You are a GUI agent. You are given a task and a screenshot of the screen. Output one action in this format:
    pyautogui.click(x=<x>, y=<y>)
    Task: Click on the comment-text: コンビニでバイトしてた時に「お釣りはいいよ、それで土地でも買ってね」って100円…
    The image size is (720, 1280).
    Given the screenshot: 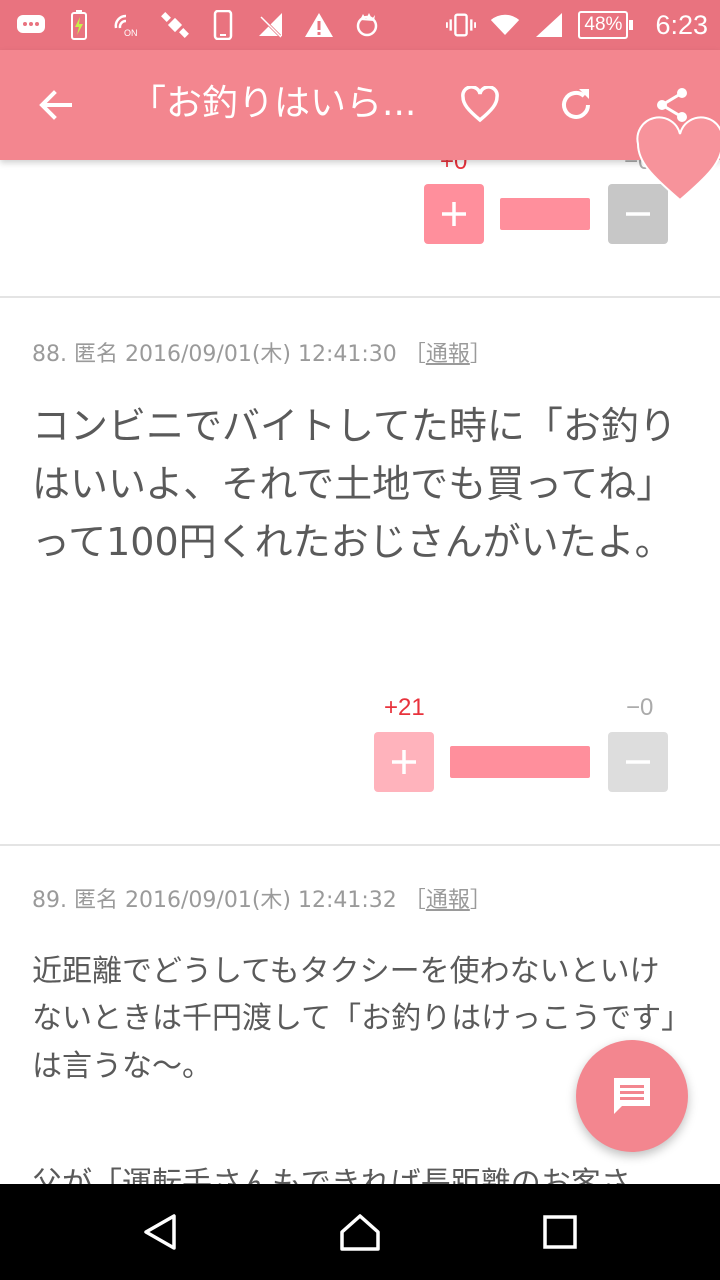 What is the action you would take?
    pyautogui.click(x=354, y=484)
    